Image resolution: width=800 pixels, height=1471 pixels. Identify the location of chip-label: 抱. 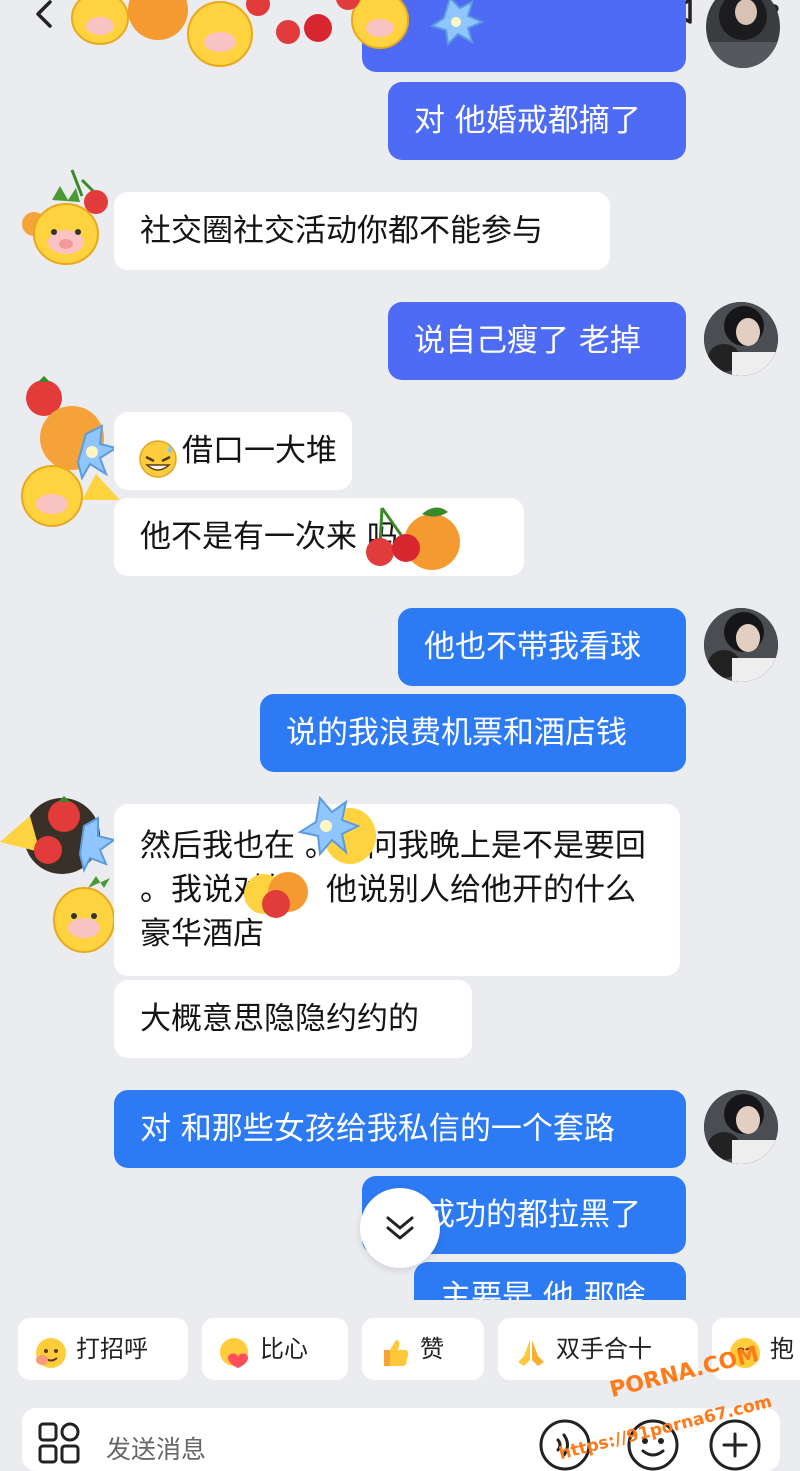
(782, 1349).